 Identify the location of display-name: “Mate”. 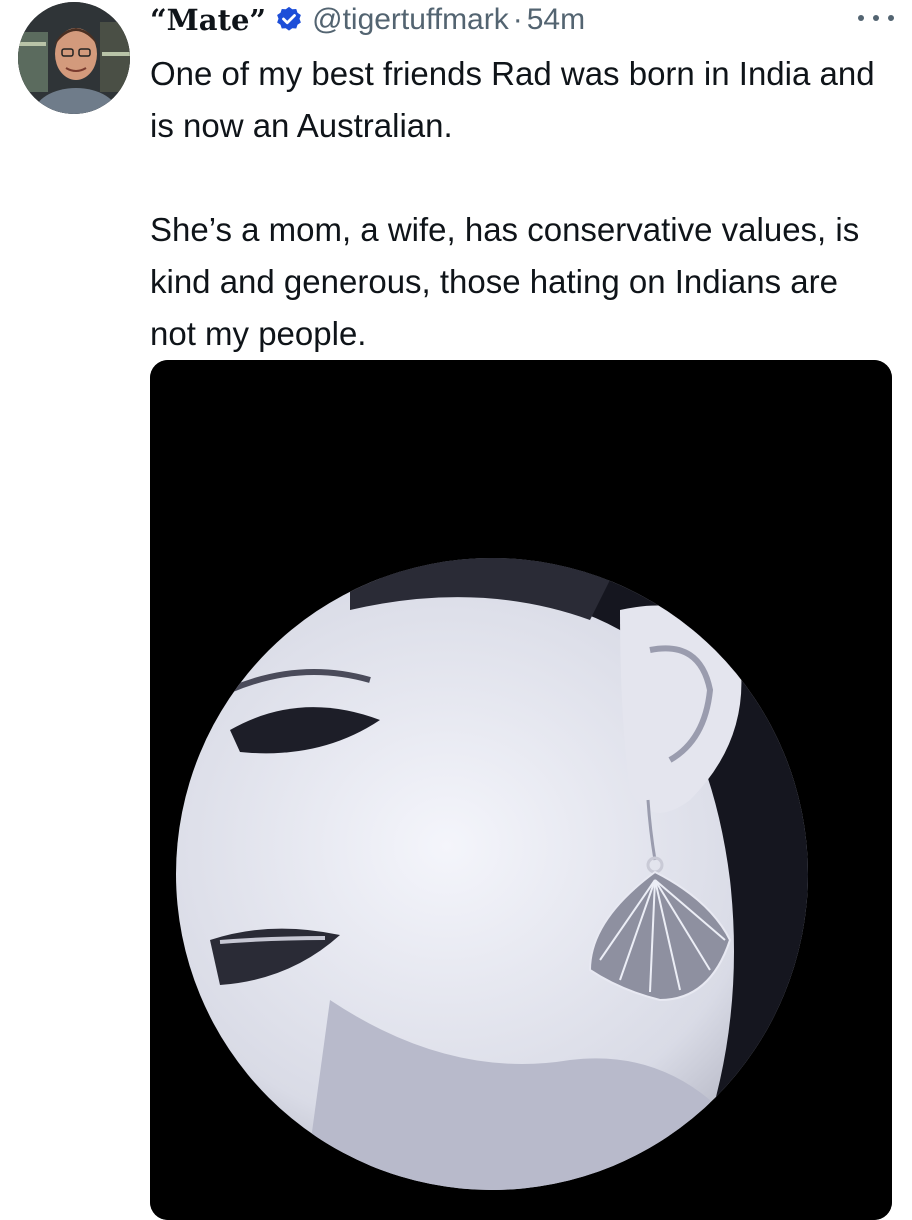
(208, 20).